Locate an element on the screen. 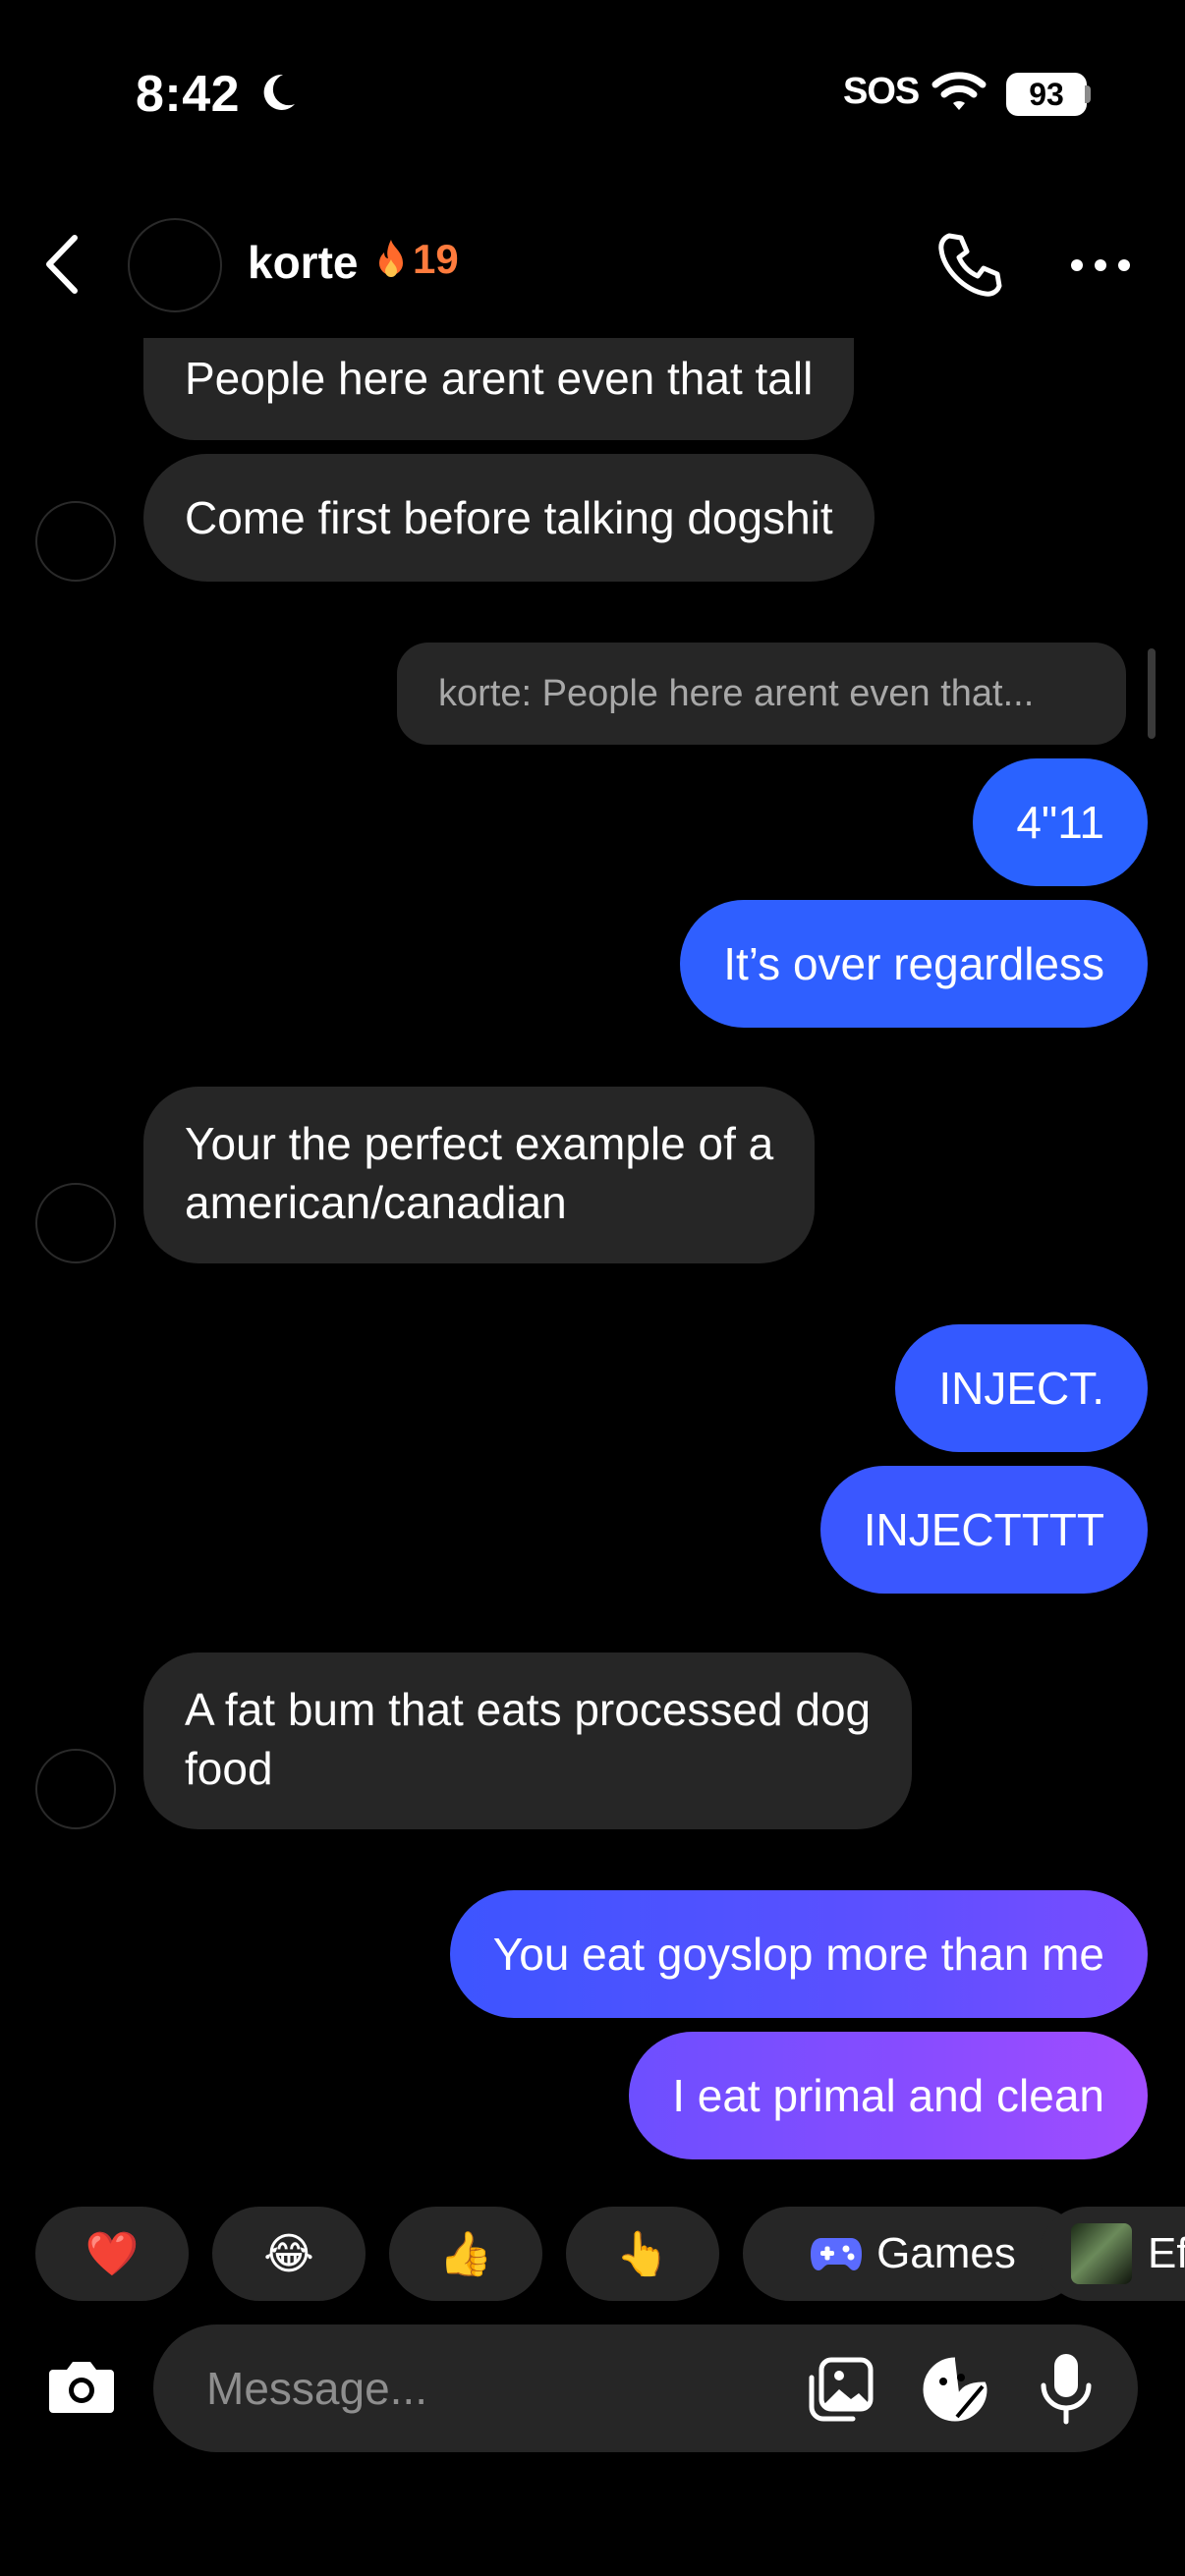  reaction-point-button: 👆 is located at coordinates (643, 2254).